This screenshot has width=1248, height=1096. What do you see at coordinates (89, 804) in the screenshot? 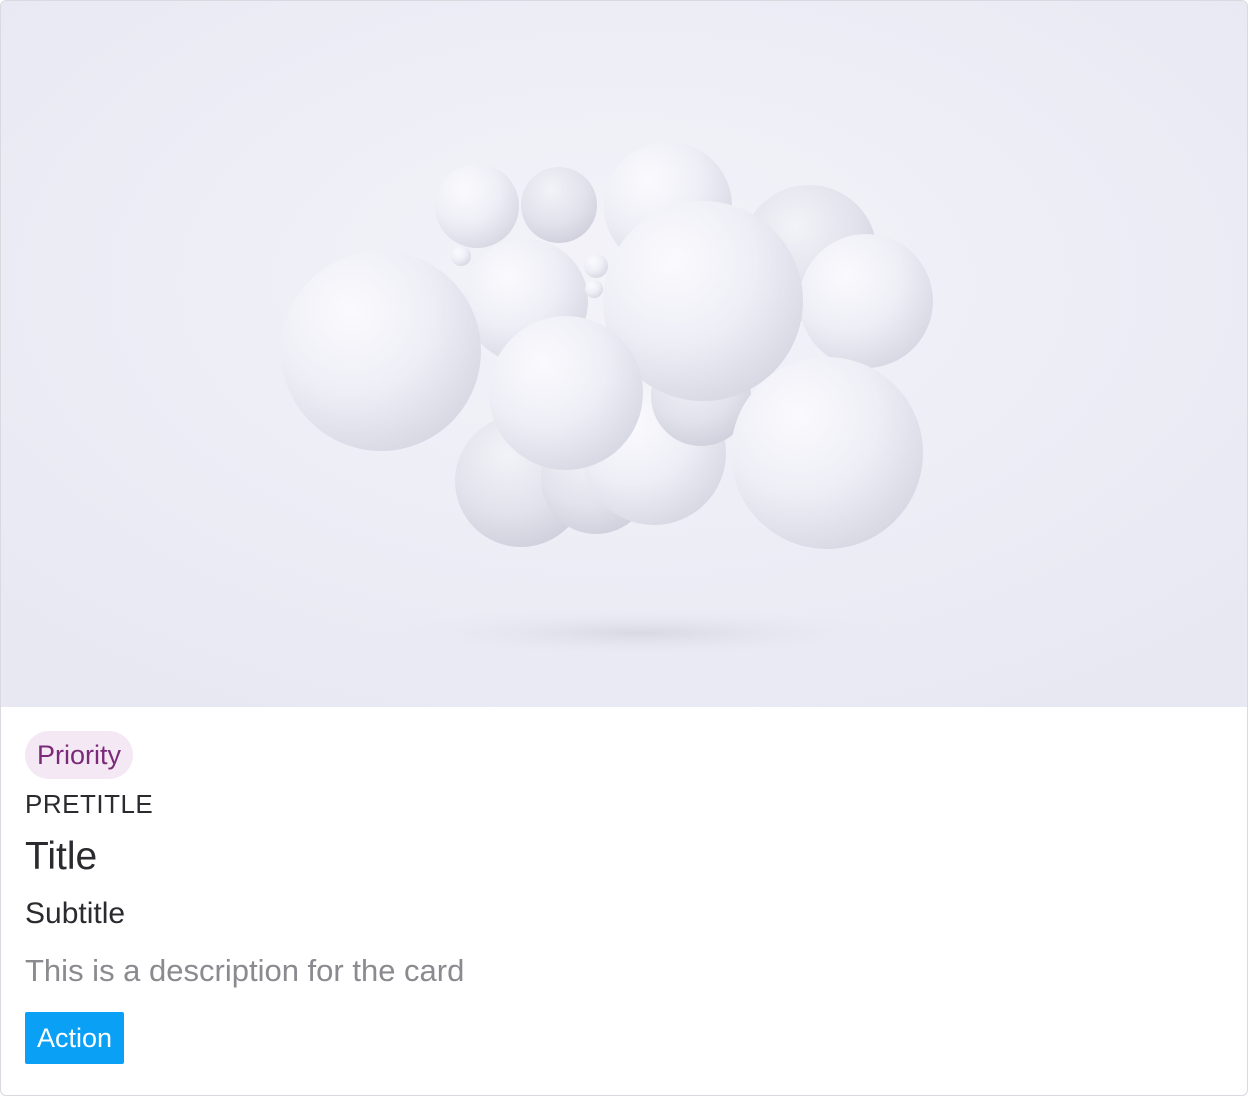
I see `card-pretitle: PRETITLE` at bounding box center [89, 804].